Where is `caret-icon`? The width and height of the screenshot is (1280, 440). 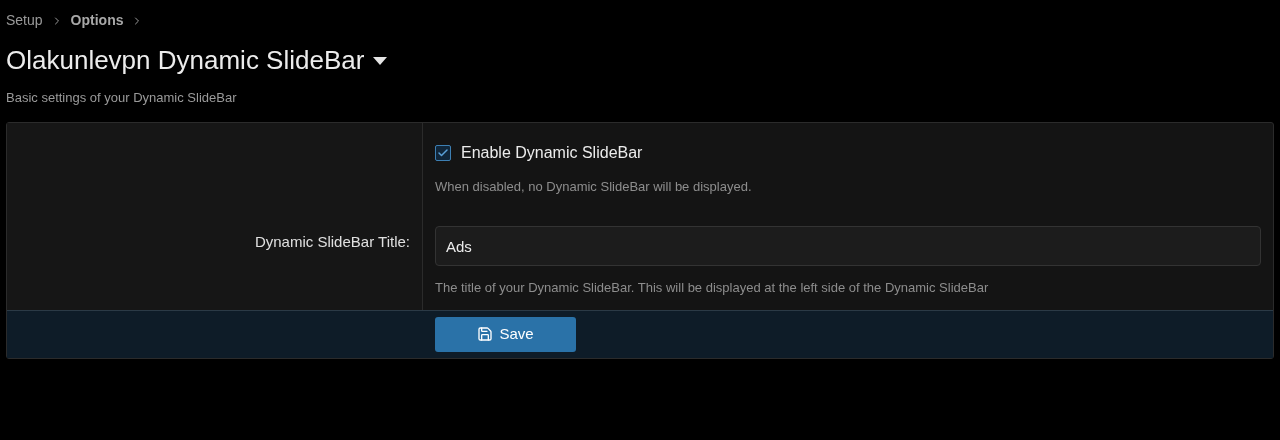 caret-icon is located at coordinates (380, 60).